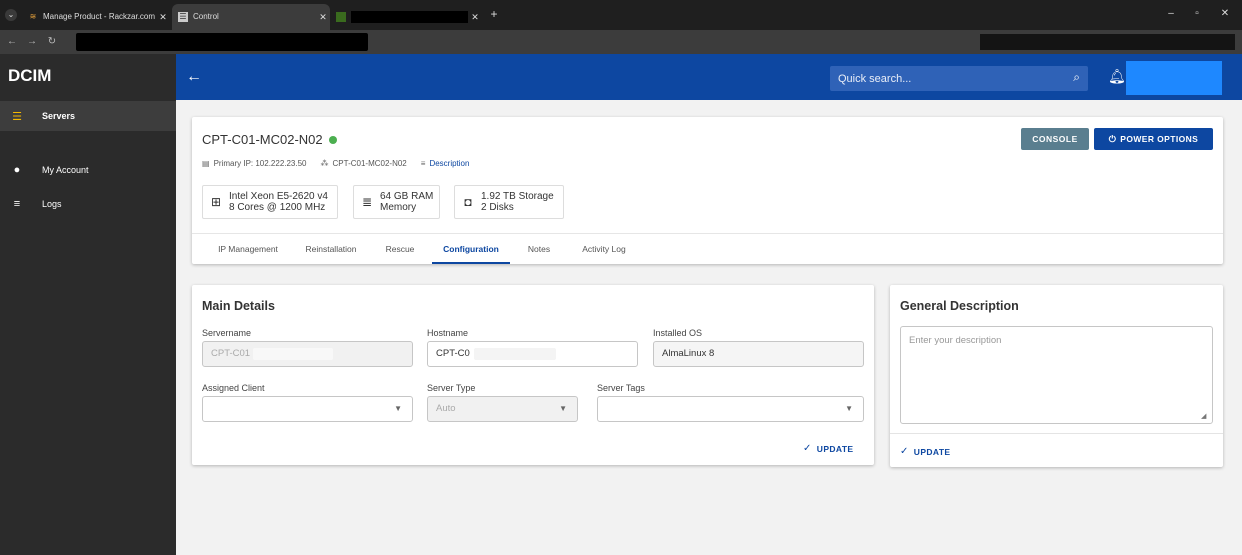  What do you see at coordinates (248, 249) in the screenshot?
I see `tab-ip-management: IP Management` at bounding box center [248, 249].